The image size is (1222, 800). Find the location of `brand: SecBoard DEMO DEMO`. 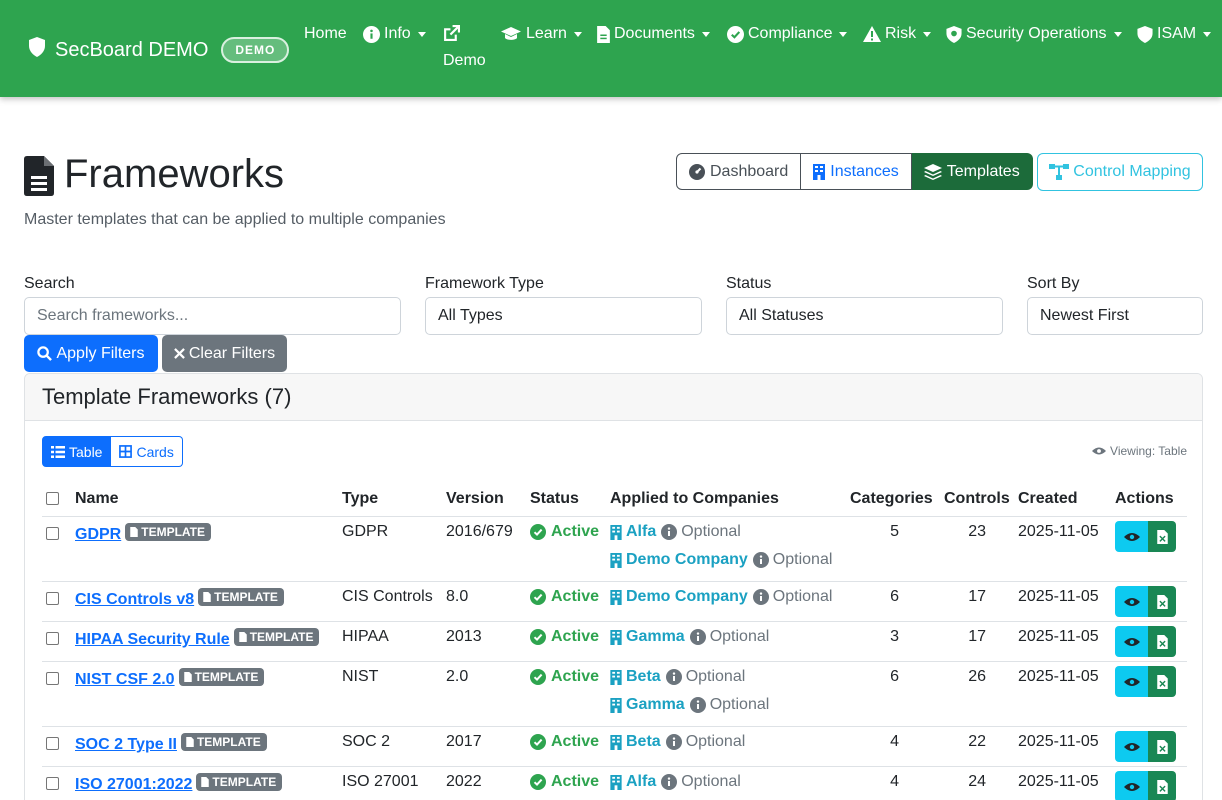

brand: SecBoard DEMO DEMO is located at coordinates (158, 50).